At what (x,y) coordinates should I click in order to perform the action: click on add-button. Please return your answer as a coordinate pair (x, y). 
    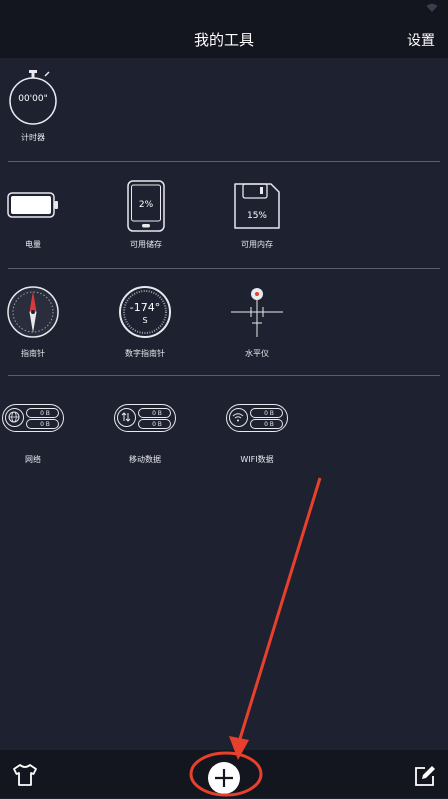
    Looking at the image, I should click on (224, 780).